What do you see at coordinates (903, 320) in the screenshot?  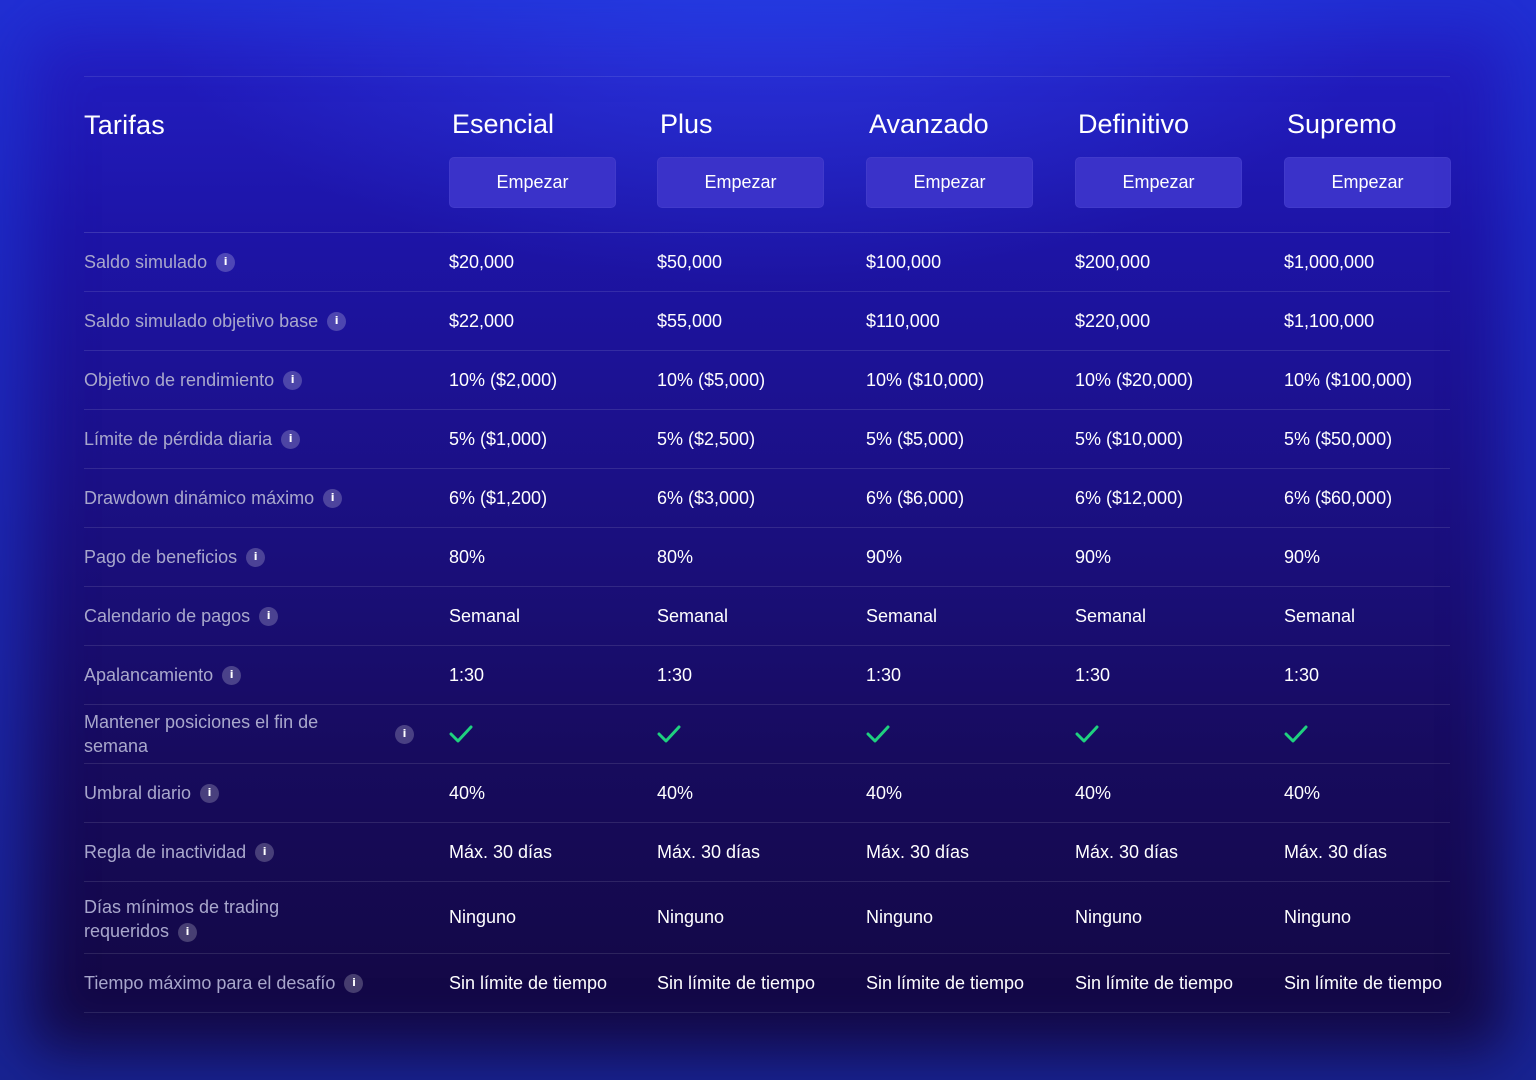 I see `table-cell: $110,000` at bounding box center [903, 320].